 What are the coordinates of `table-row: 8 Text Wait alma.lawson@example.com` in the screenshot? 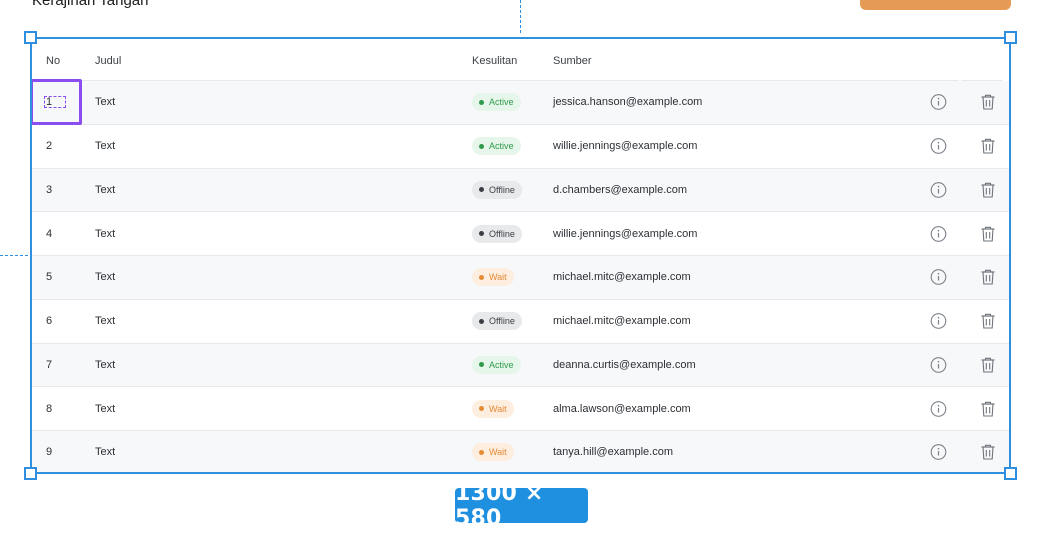 It's located at (520, 409).